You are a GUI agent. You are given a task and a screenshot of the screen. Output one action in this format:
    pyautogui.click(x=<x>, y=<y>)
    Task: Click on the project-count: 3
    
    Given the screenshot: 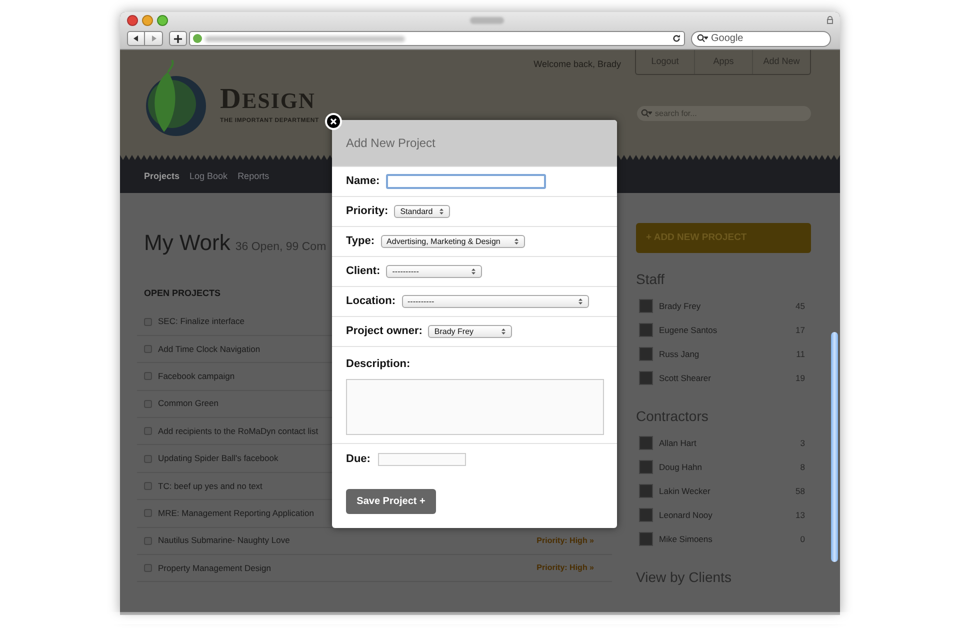 What is the action you would take?
    pyautogui.click(x=802, y=443)
    